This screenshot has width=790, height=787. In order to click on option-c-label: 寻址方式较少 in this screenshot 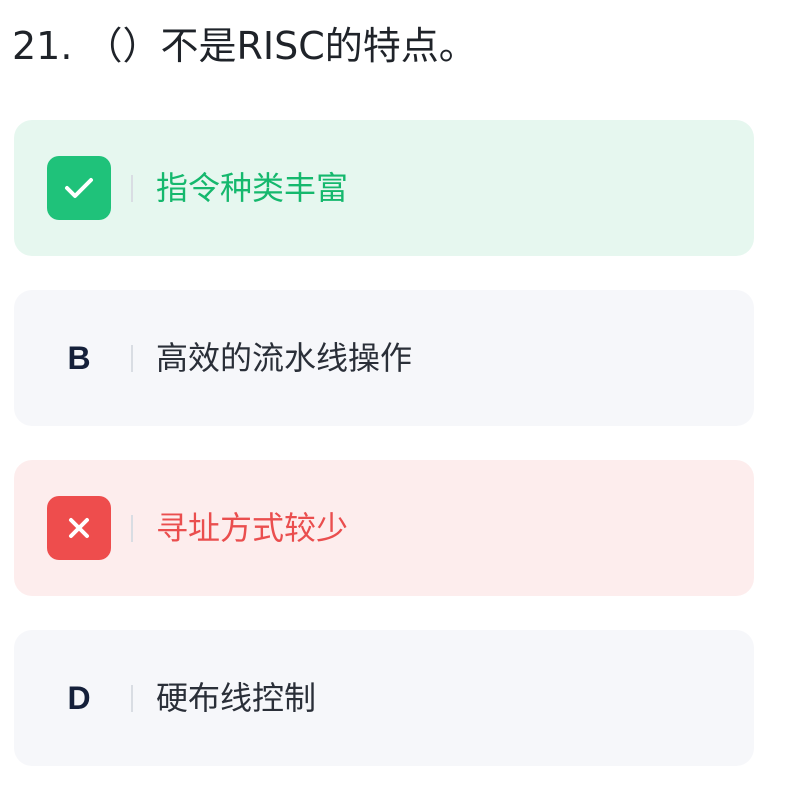, I will do `click(252, 528)`.